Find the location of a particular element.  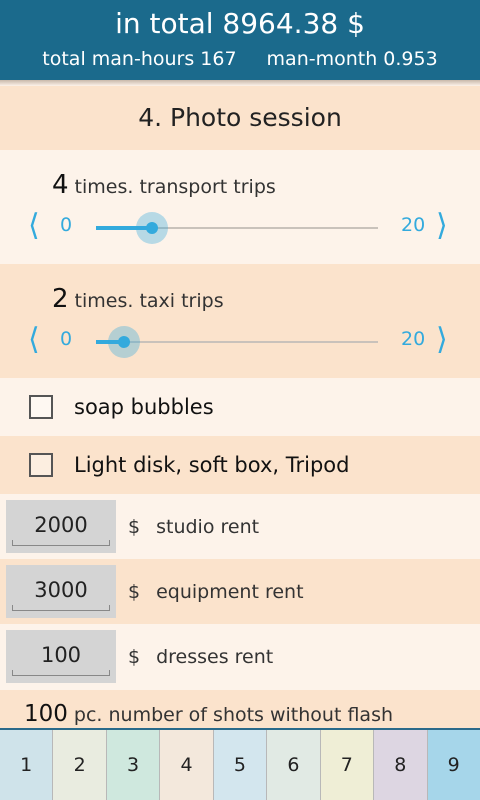

taxi-trips-group: 2 times. taxi trips ⟨ 0 20 ⟩ is located at coordinates (240, 321).